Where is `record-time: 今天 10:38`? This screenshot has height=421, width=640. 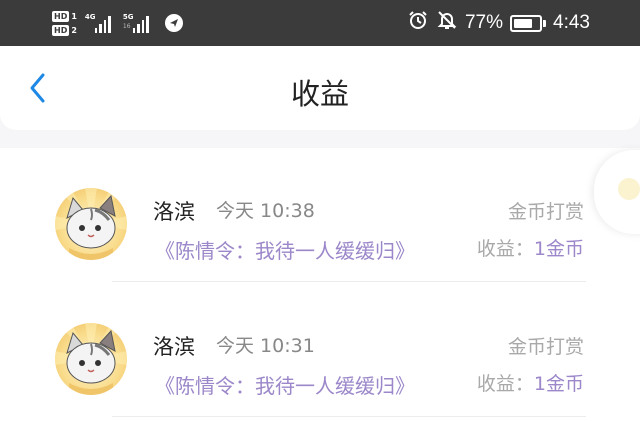 record-time: 今天 10:38 is located at coordinates (265, 211).